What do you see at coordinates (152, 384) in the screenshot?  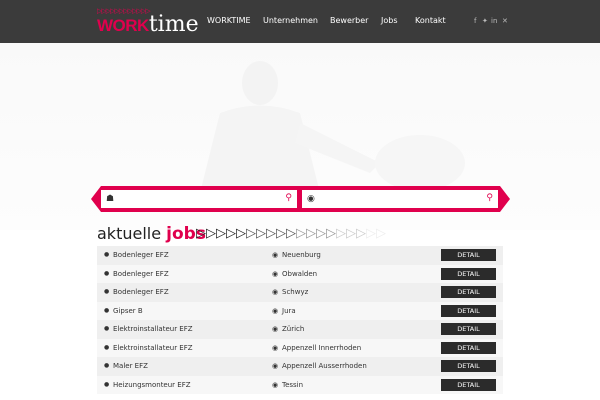 I see `job-title: Heizungsmonteur EFZ` at bounding box center [152, 384].